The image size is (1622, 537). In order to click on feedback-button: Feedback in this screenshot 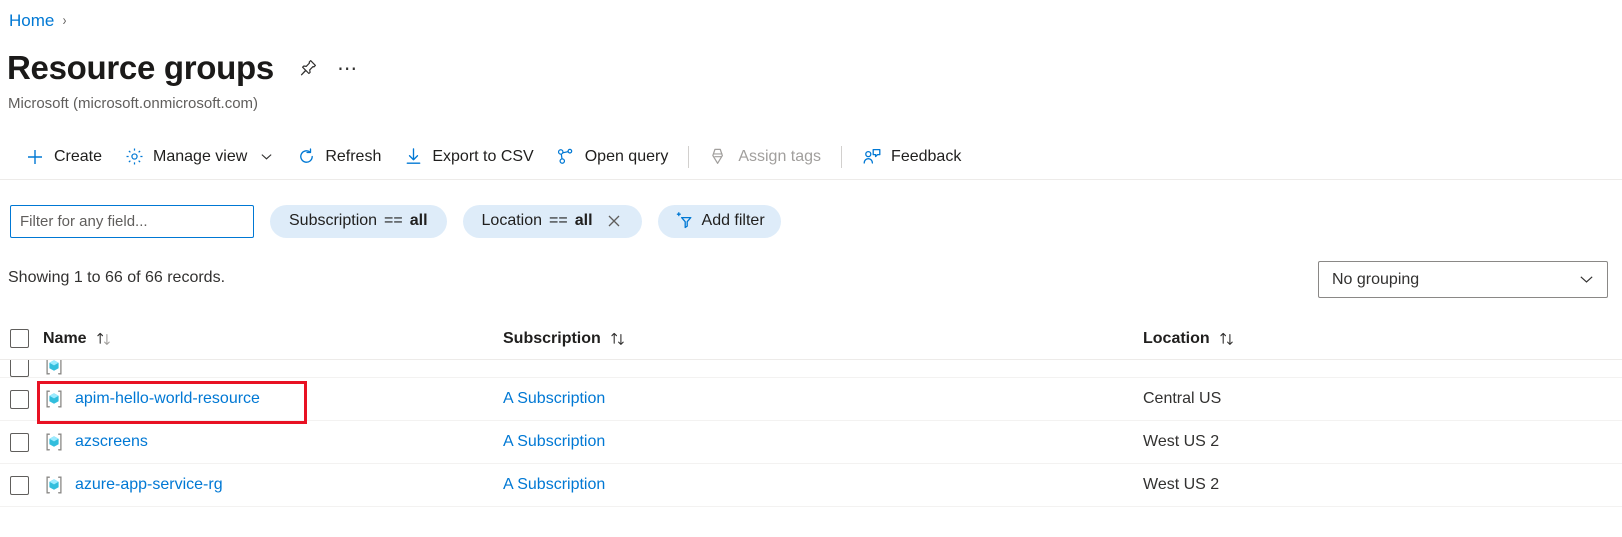, I will do `click(911, 157)`.